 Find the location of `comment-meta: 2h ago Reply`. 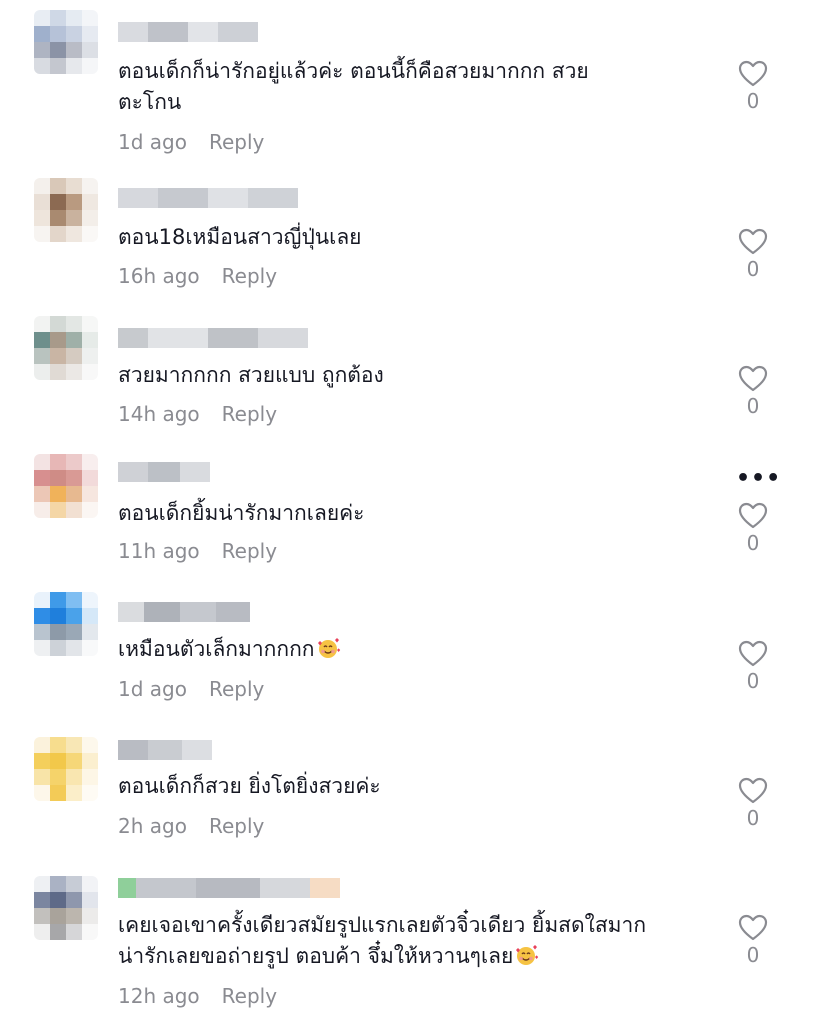

comment-meta: 2h ago Reply is located at coordinates (191, 826).